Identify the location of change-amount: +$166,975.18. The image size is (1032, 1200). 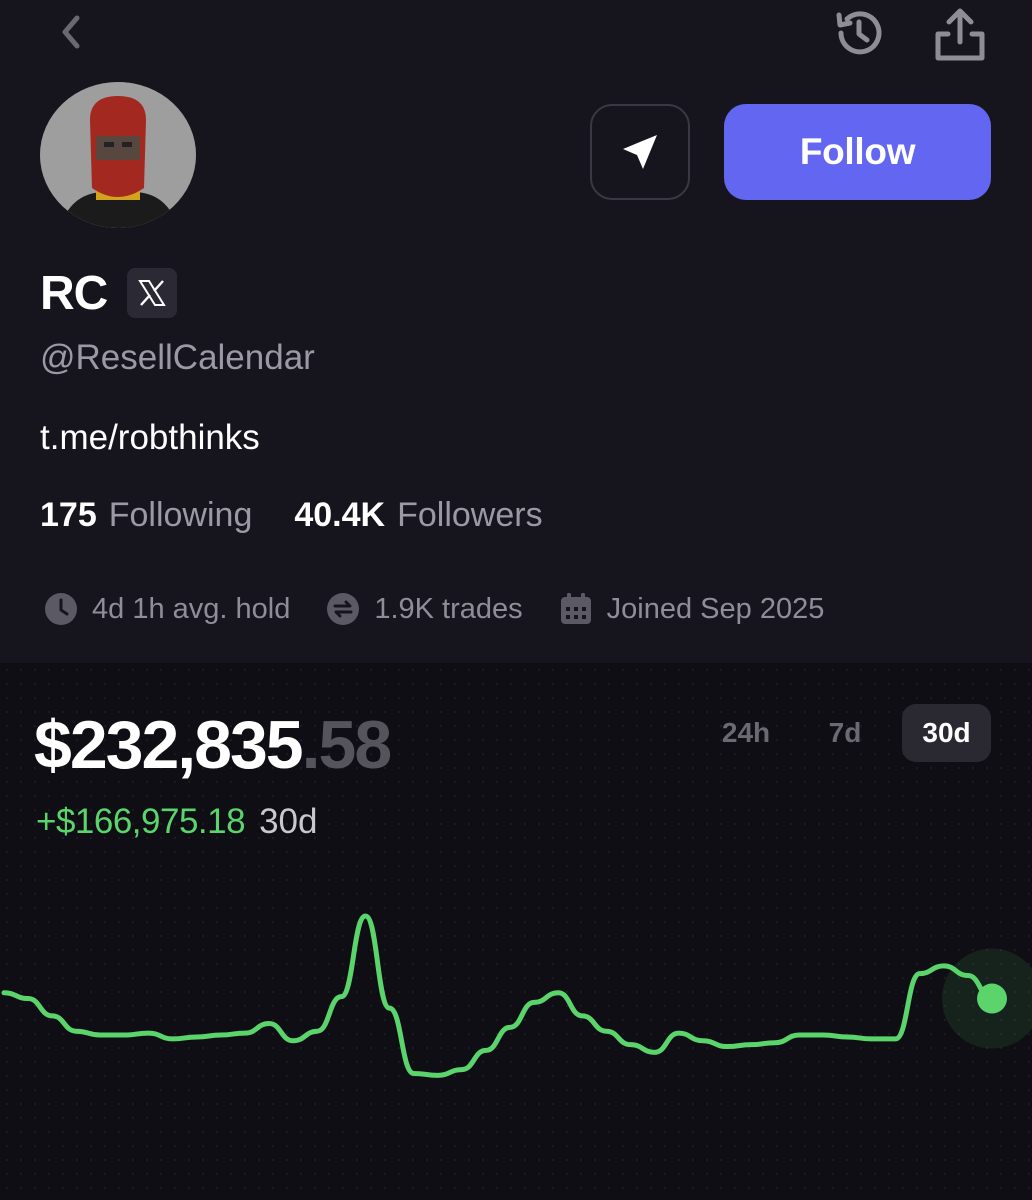
(141, 821).